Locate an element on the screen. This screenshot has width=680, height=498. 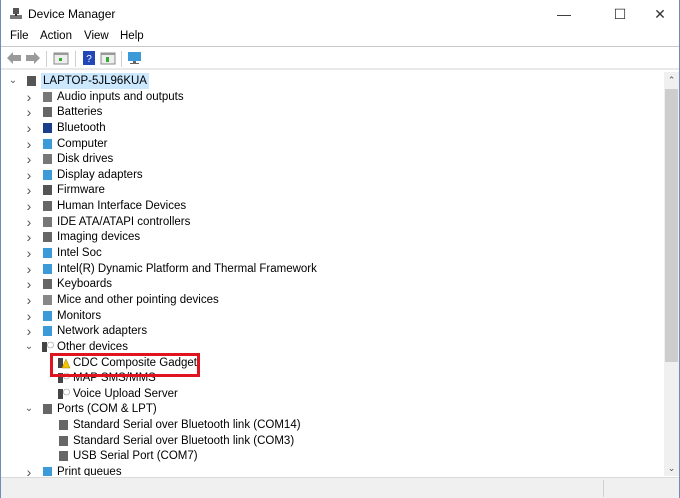
tree-item-label: Network adapters is located at coordinates (102, 331).